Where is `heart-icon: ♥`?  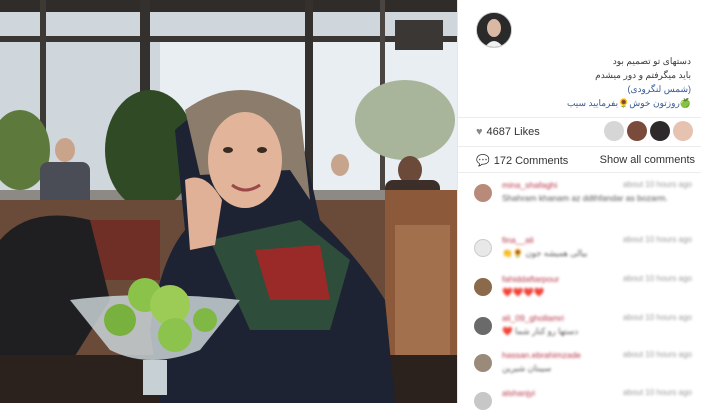
heart-icon: ♥ is located at coordinates (479, 132).